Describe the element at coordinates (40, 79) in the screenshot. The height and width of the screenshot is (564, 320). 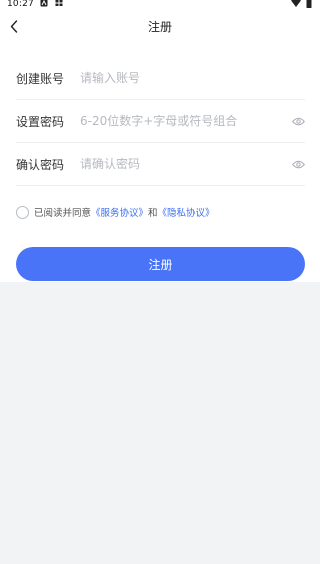
I see `account-label: 创建账号` at that location.